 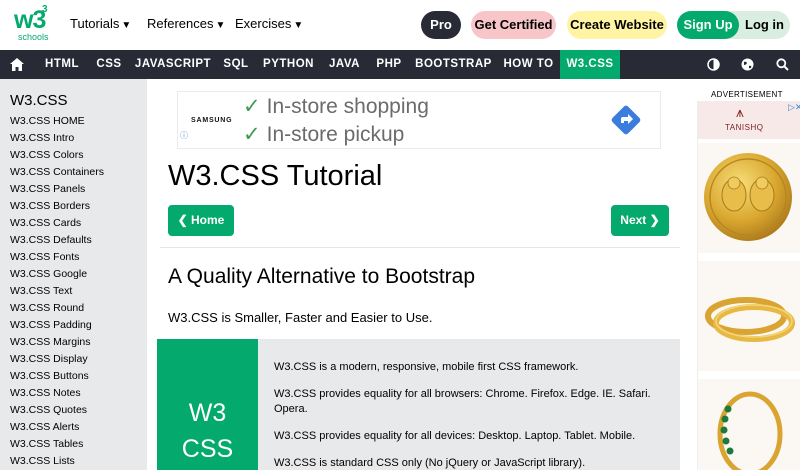 I want to click on search-icon, so click(x=782, y=64).